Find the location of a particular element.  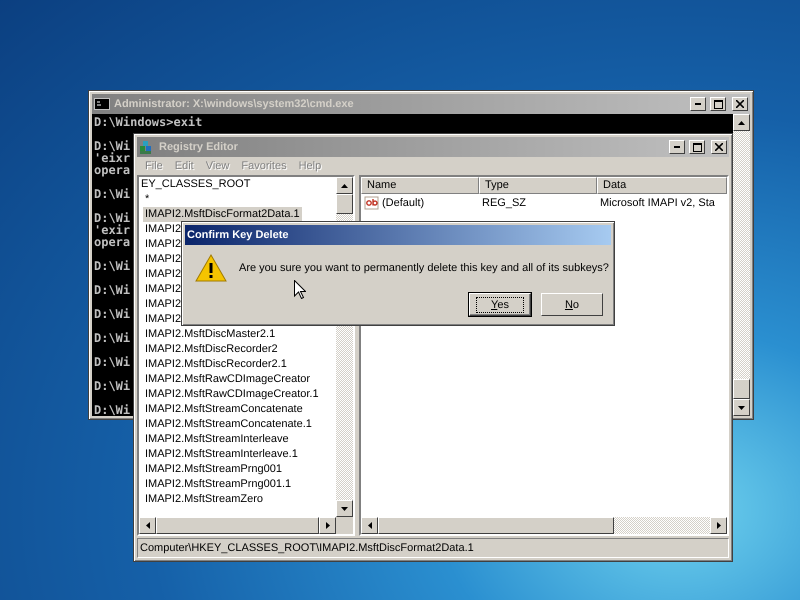

tree-item: IMAPI2.MsftRawCDImageCreator.1 is located at coordinates (232, 394).